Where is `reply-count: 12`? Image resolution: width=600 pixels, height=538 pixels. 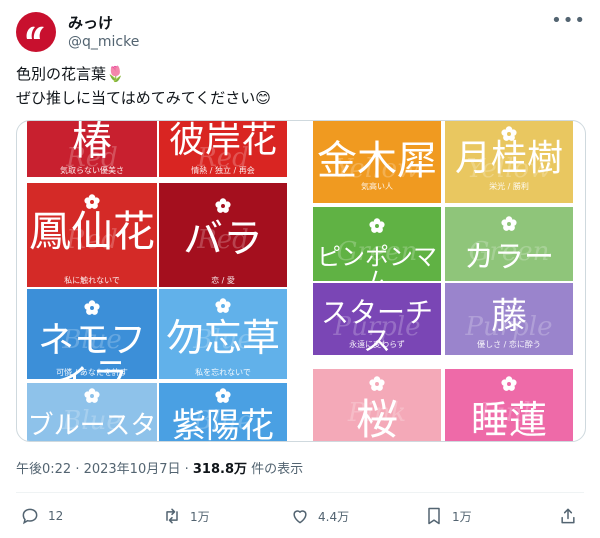 reply-count: 12 is located at coordinates (56, 516).